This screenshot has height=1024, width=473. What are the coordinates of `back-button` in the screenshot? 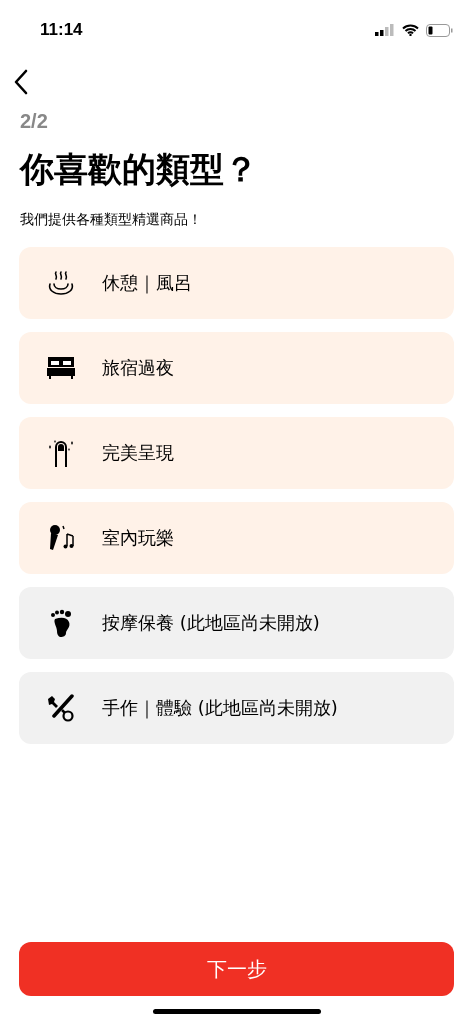 It's located at (21, 82).